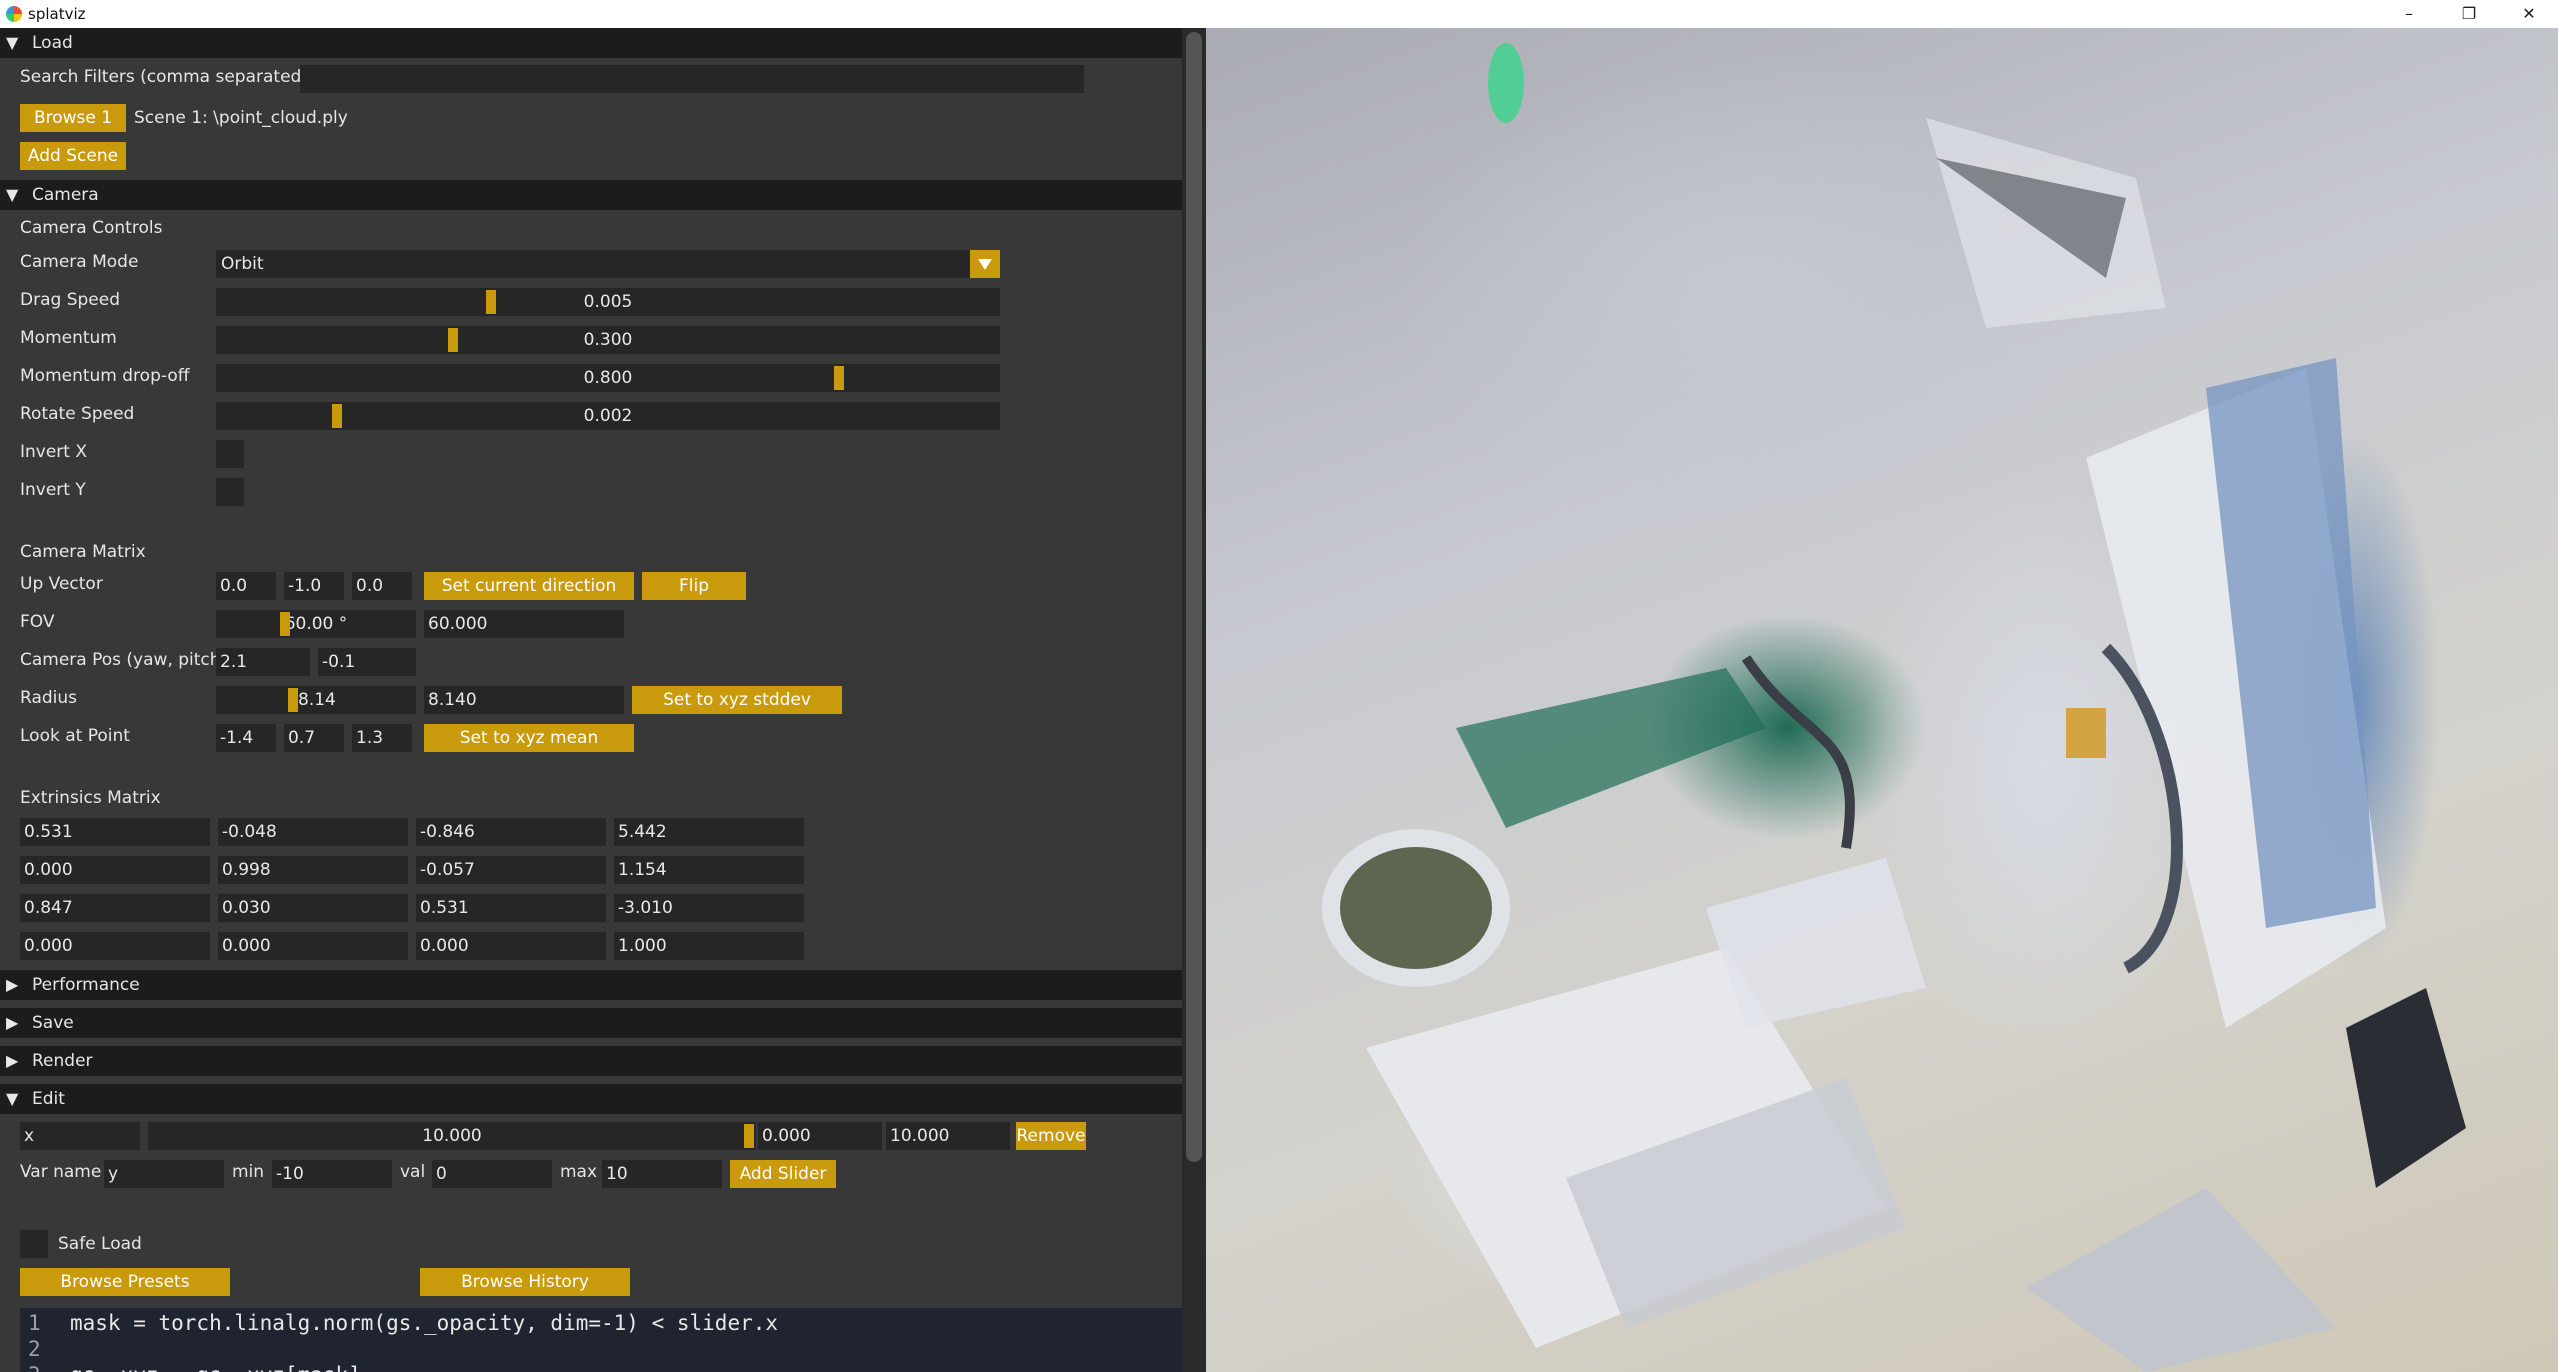  Describe the element at coordinates (313, 908) in the screenshot. I see `extrinsics-cell: 0.030` at that location.